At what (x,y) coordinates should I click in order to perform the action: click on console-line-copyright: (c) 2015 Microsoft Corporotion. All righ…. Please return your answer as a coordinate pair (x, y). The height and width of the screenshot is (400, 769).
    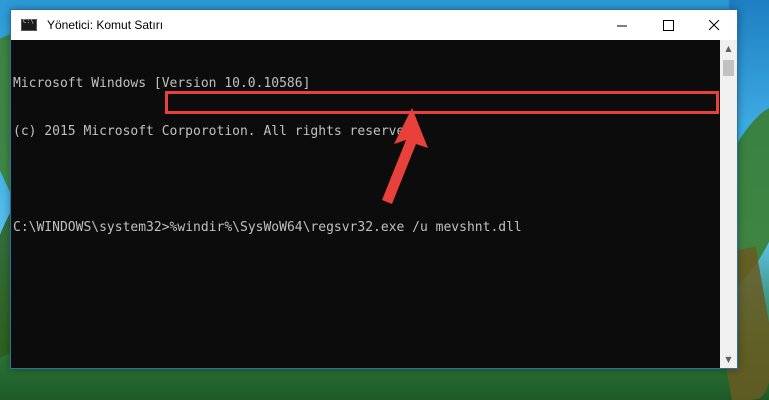
    Looking at the image, I should click on (216, 131).